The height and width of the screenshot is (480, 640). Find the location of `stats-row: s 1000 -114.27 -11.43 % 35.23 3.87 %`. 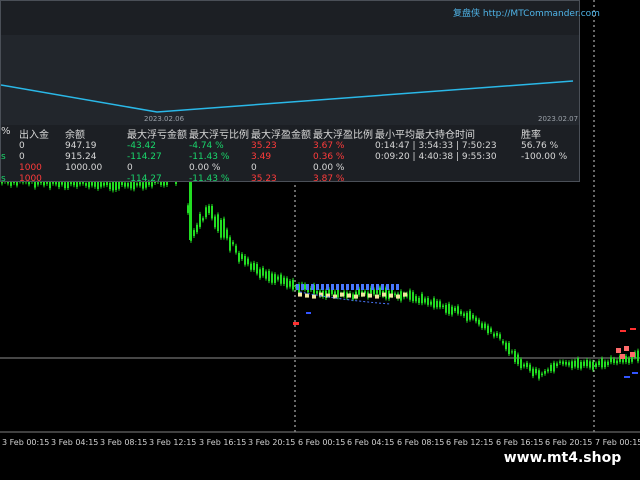

stats-row: s 1000 -114.27 -11.43 % 35.23 3.87 % is located at coordinates (290, 179).